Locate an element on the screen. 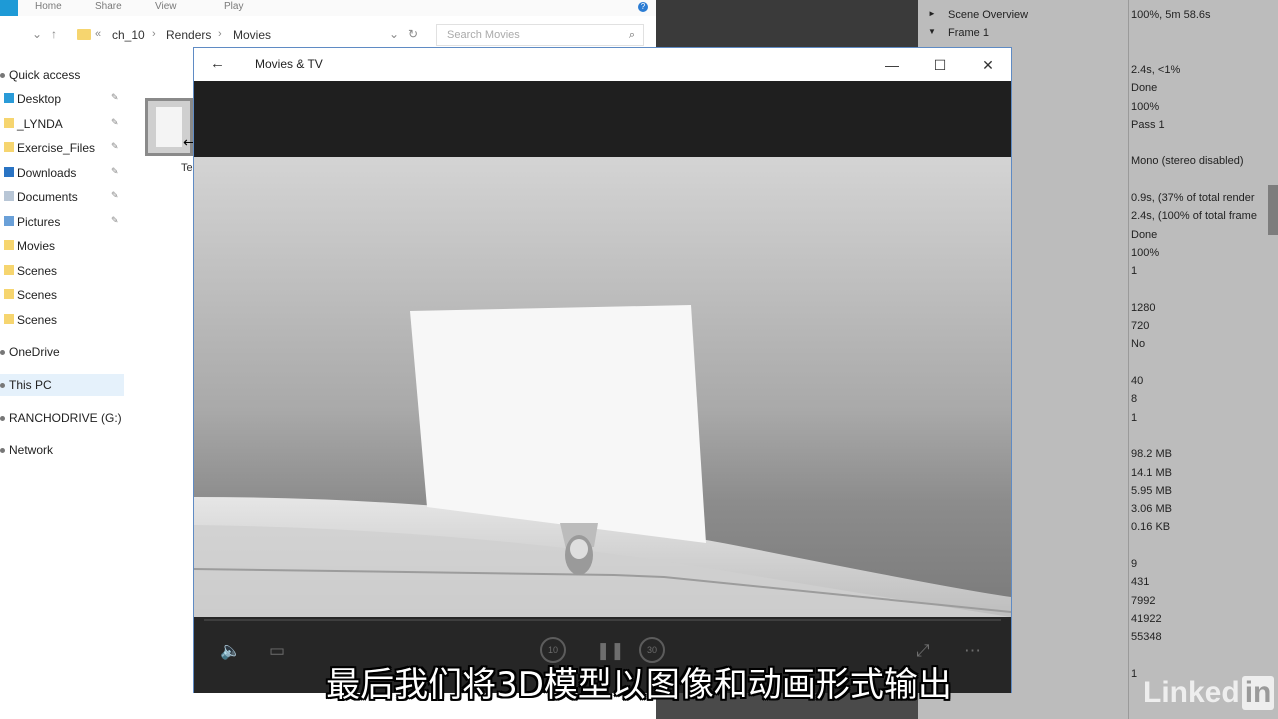 The width and height of the screenshot is (1278, 719). nav-network: Network is located at coordinates (62, 450).